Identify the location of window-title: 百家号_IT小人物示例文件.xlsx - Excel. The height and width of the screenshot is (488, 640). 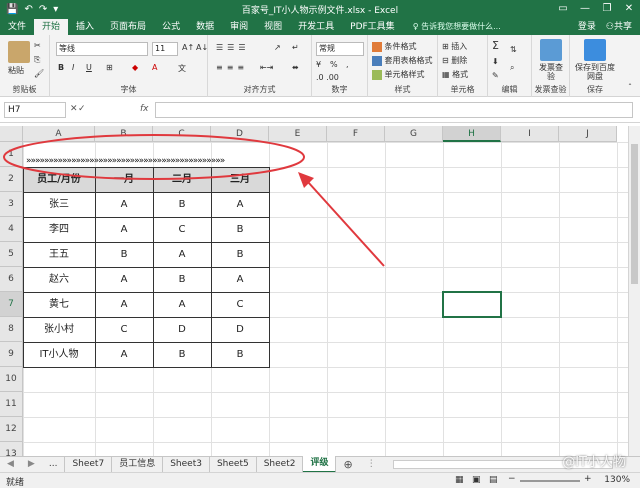
(320, 11).